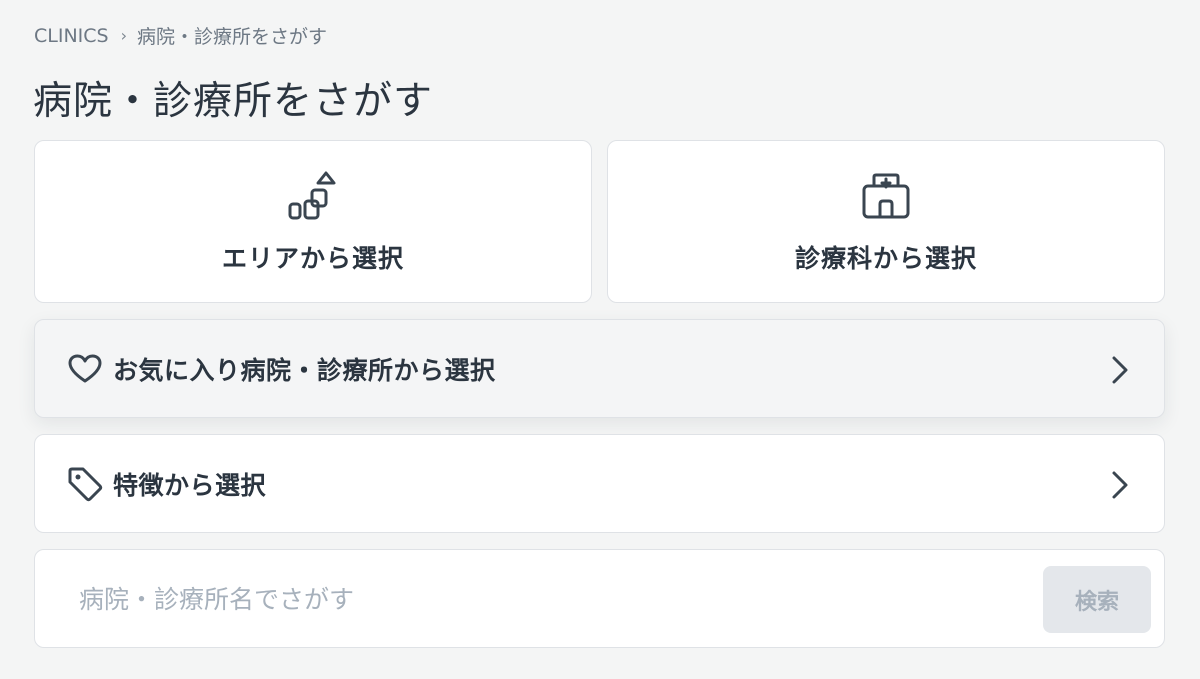 This screenshot has height=679, width=1200. Describe the element at coordinates (233, 101) in the screenshot. I see `page-title: 病院・診療所をさがす` at that location.